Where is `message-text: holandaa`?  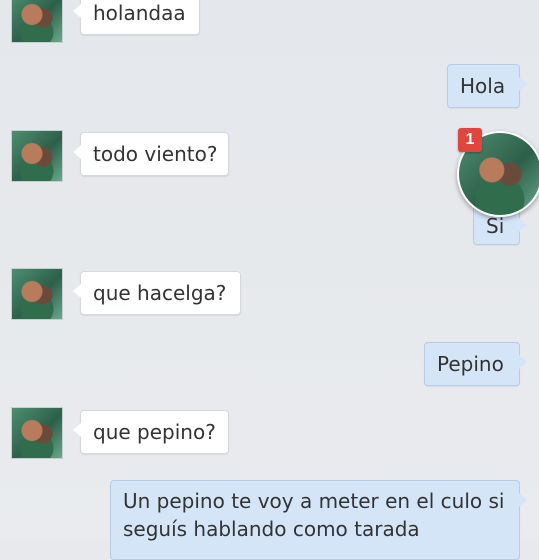
message-text: holandaa is located at coordinates (139, 13).